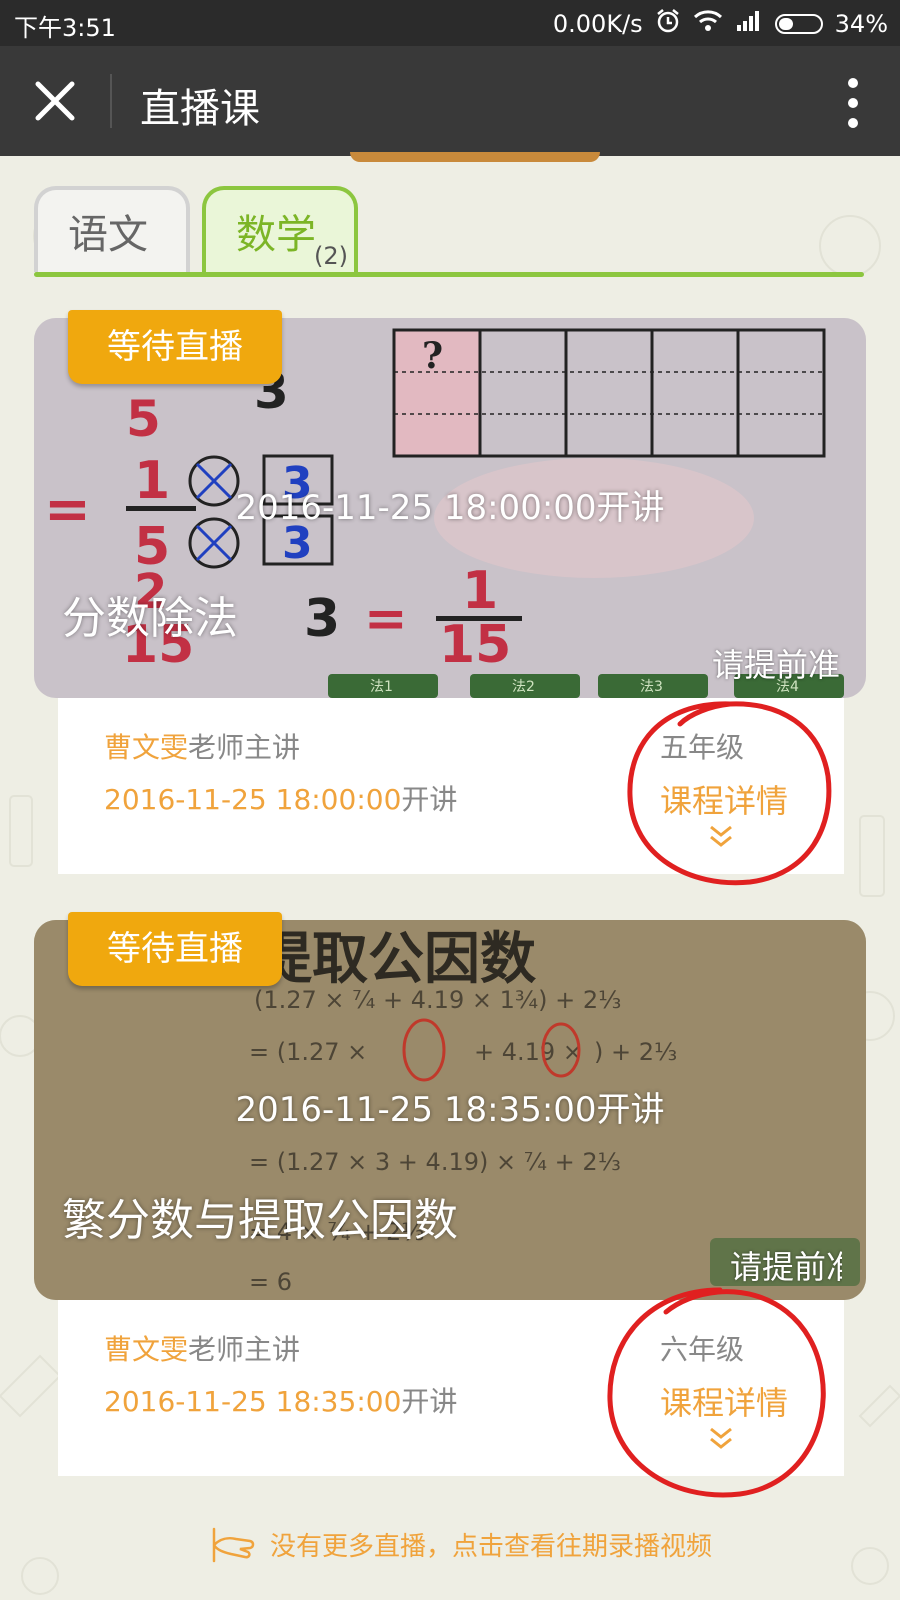 The height and width of the screenshot is (1600, 900). I want to click on close-icon, so click(55, 101).